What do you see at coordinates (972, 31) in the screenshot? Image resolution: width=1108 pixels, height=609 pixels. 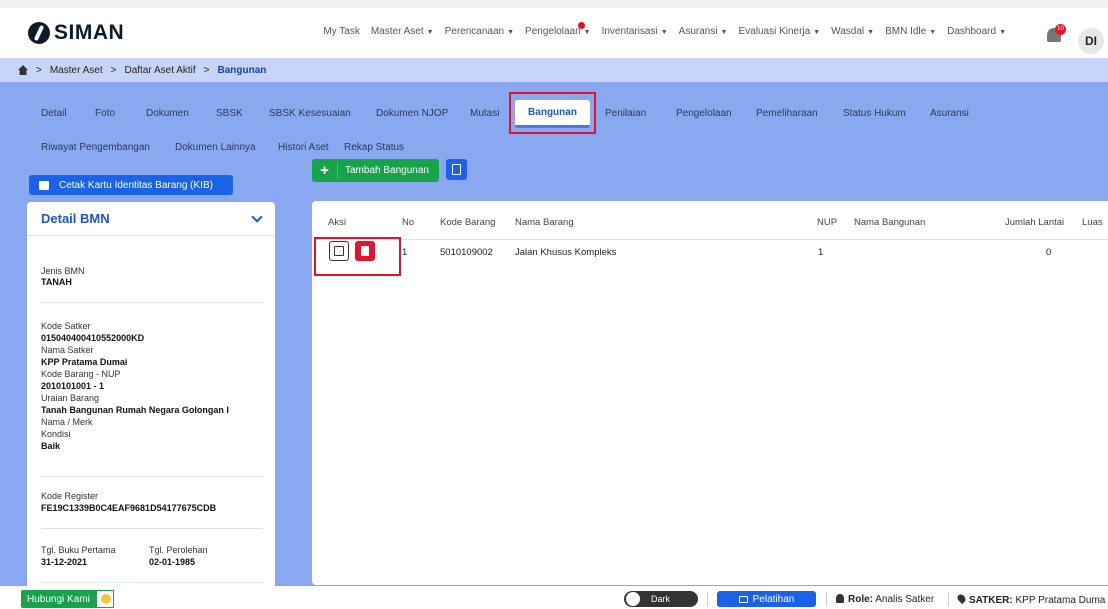 I see `menu-label: Dashboard` at bounding box center [972, 31].